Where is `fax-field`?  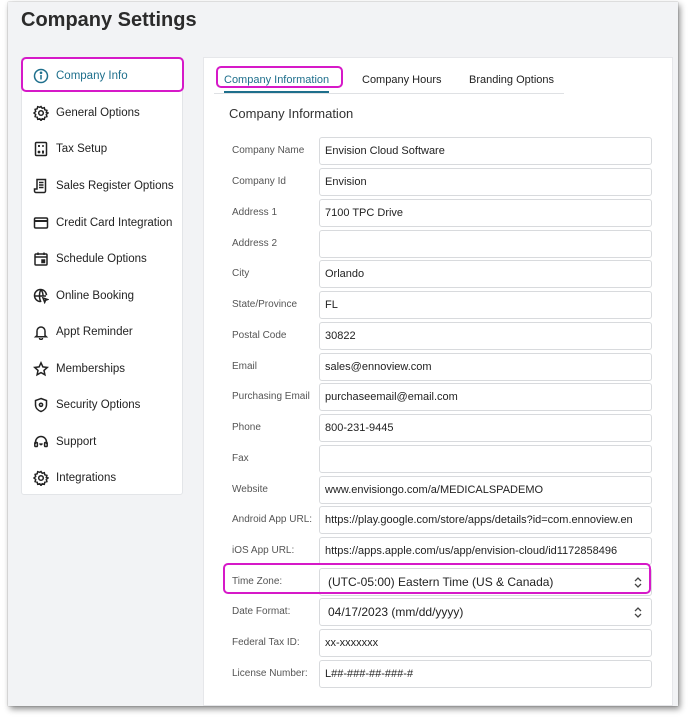
fax-field is located at coordinates (485, 459).